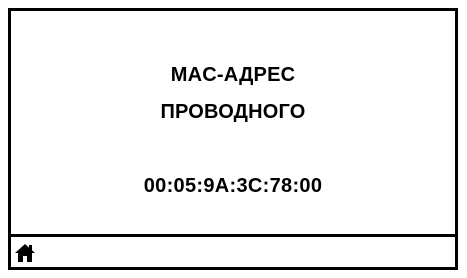  What do you see at coordinates (233, 252) in the screenshot?
I see `footer-bar` at bounding box center [233, 252].